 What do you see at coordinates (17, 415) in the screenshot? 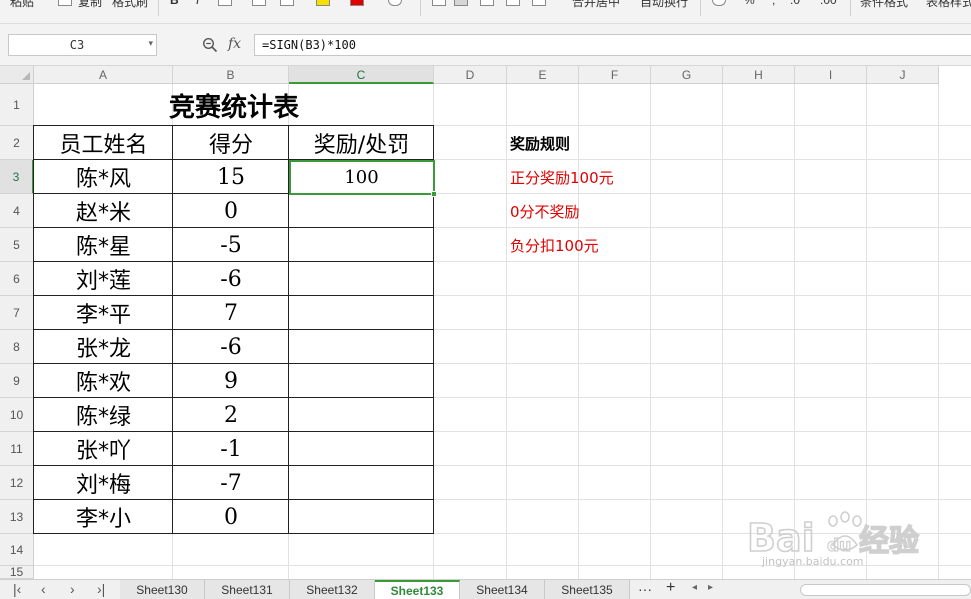
I see `row-header-10: 10` at bounding box center [17, 415].